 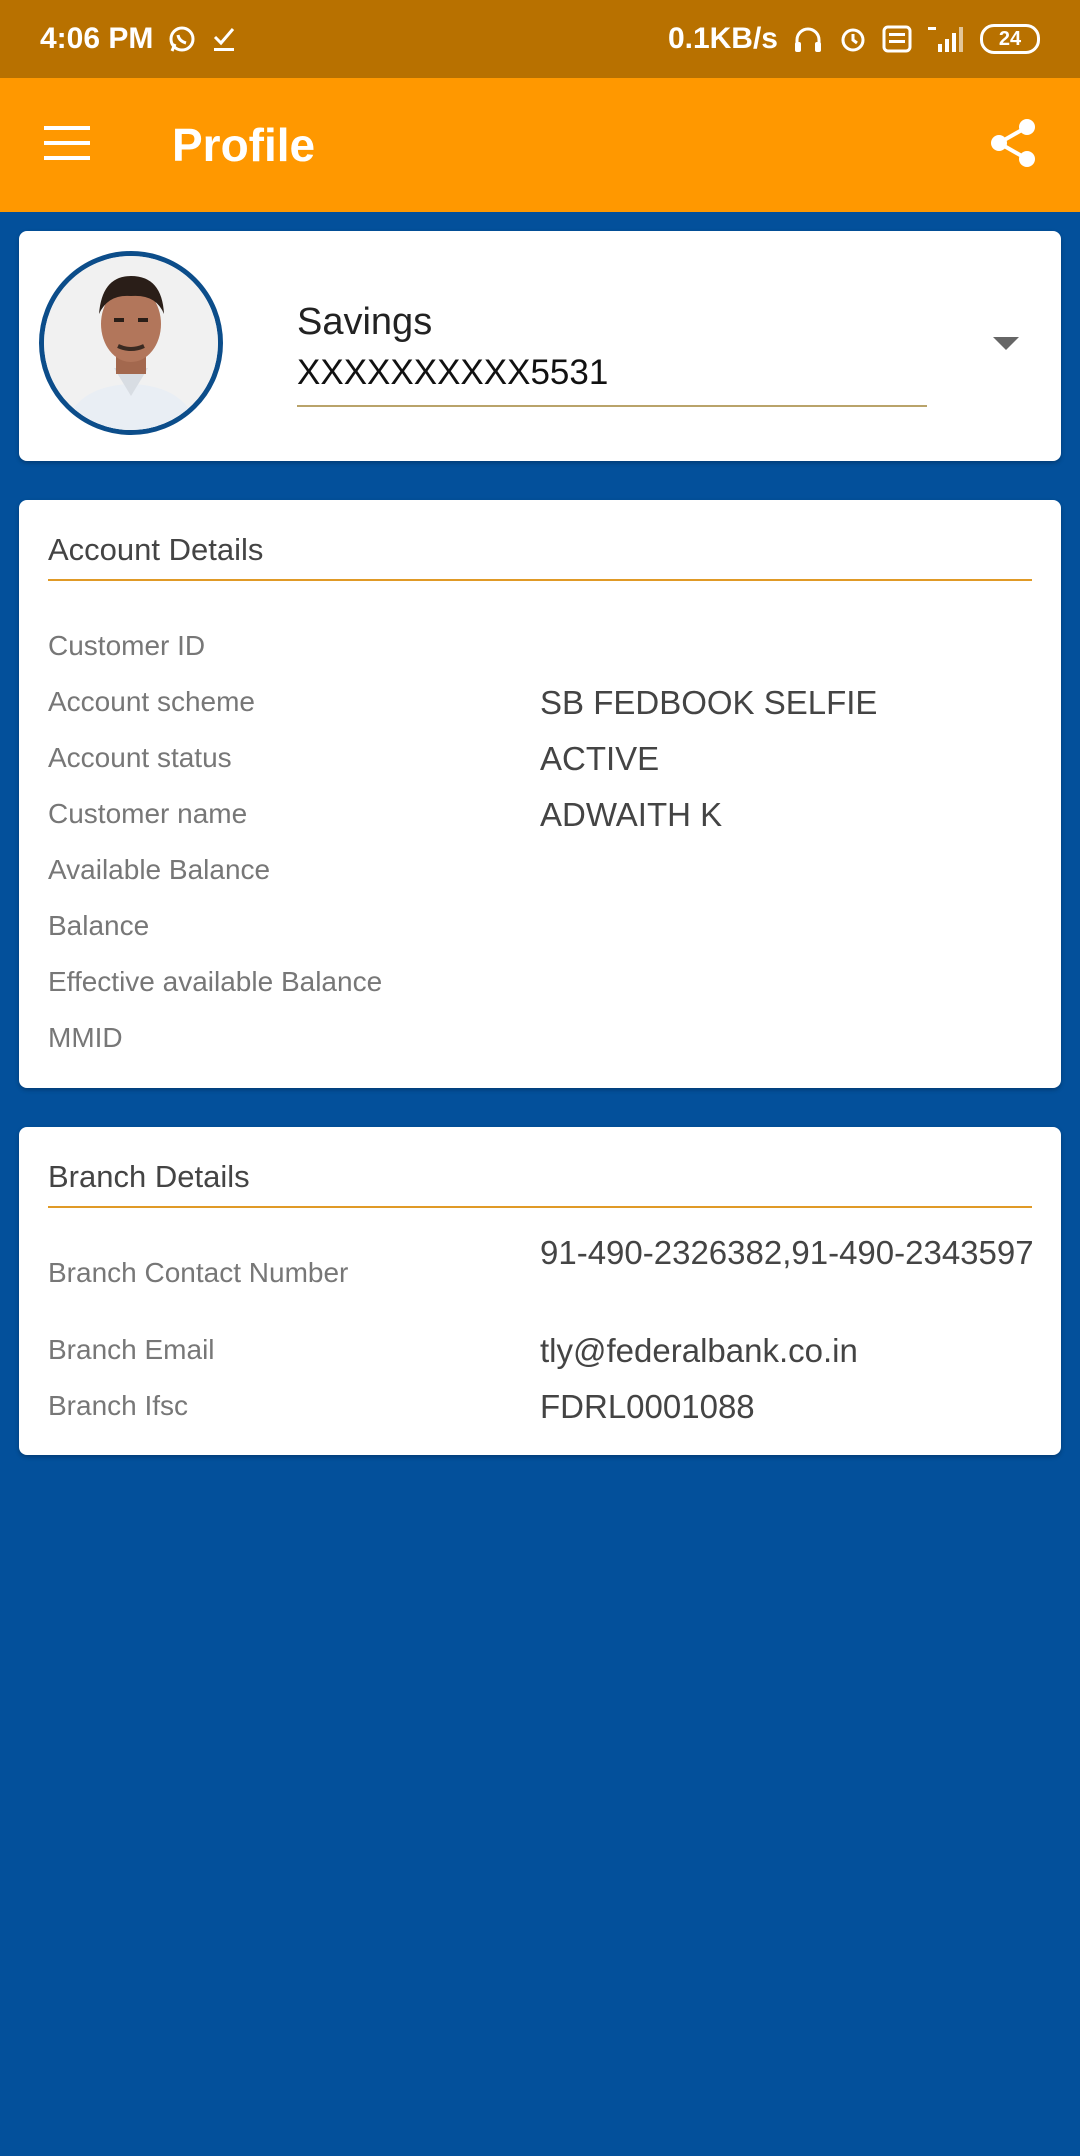 What do you see at coordinates (722, 38) in the screenshot?
I see `network-speed: 0.1KB/s` at bounding box center [722, 38].